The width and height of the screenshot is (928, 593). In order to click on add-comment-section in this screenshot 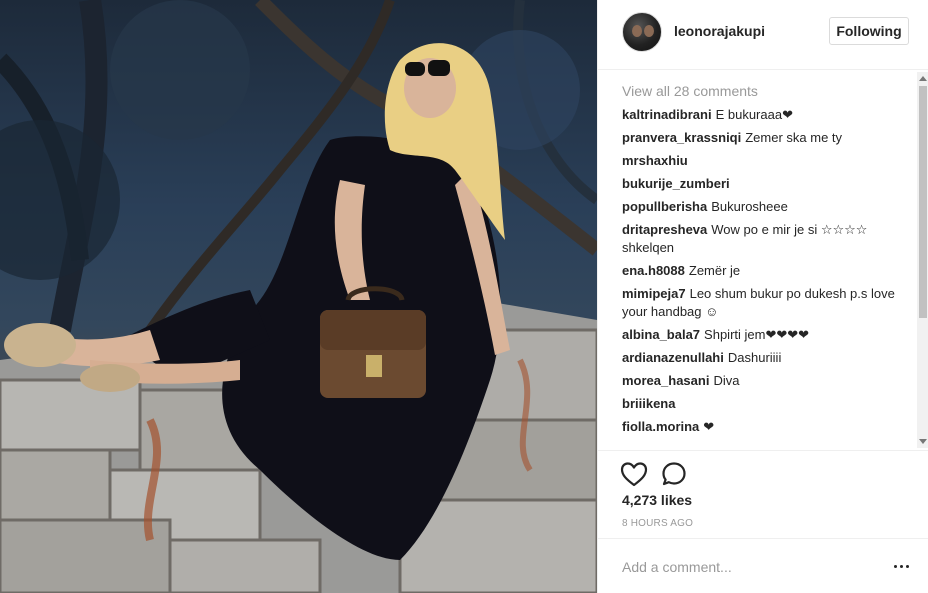, I will do `click(763, 565)`.